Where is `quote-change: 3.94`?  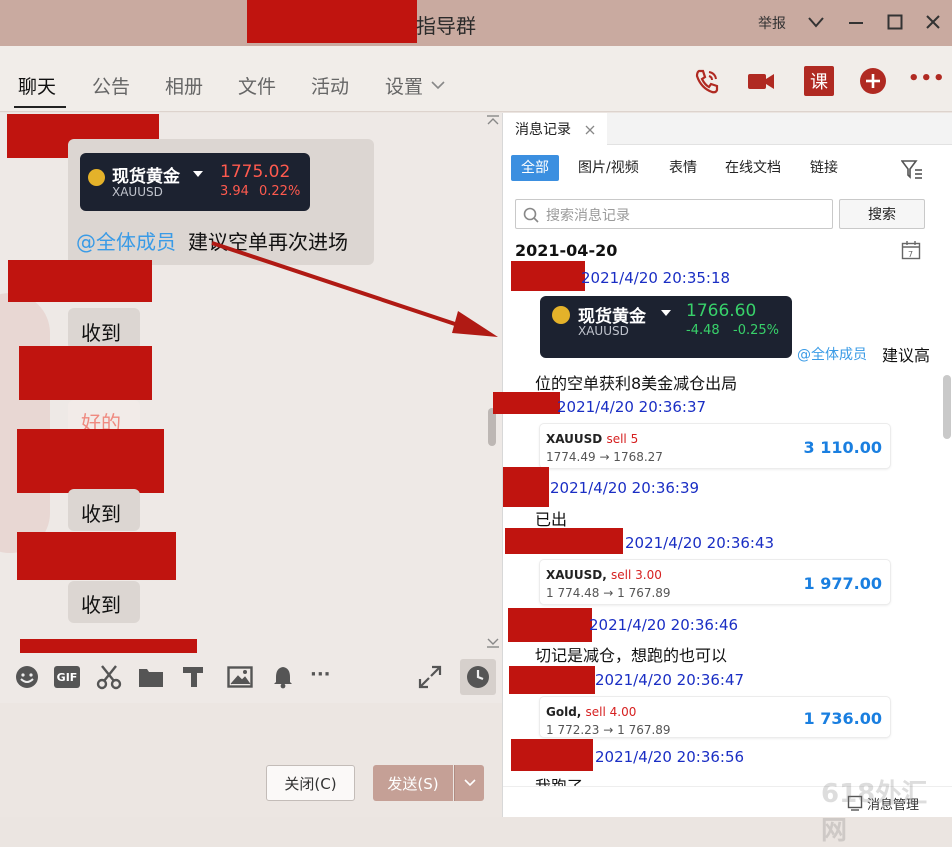 quote-change: 3.94 is located at coordinates (234, 191).